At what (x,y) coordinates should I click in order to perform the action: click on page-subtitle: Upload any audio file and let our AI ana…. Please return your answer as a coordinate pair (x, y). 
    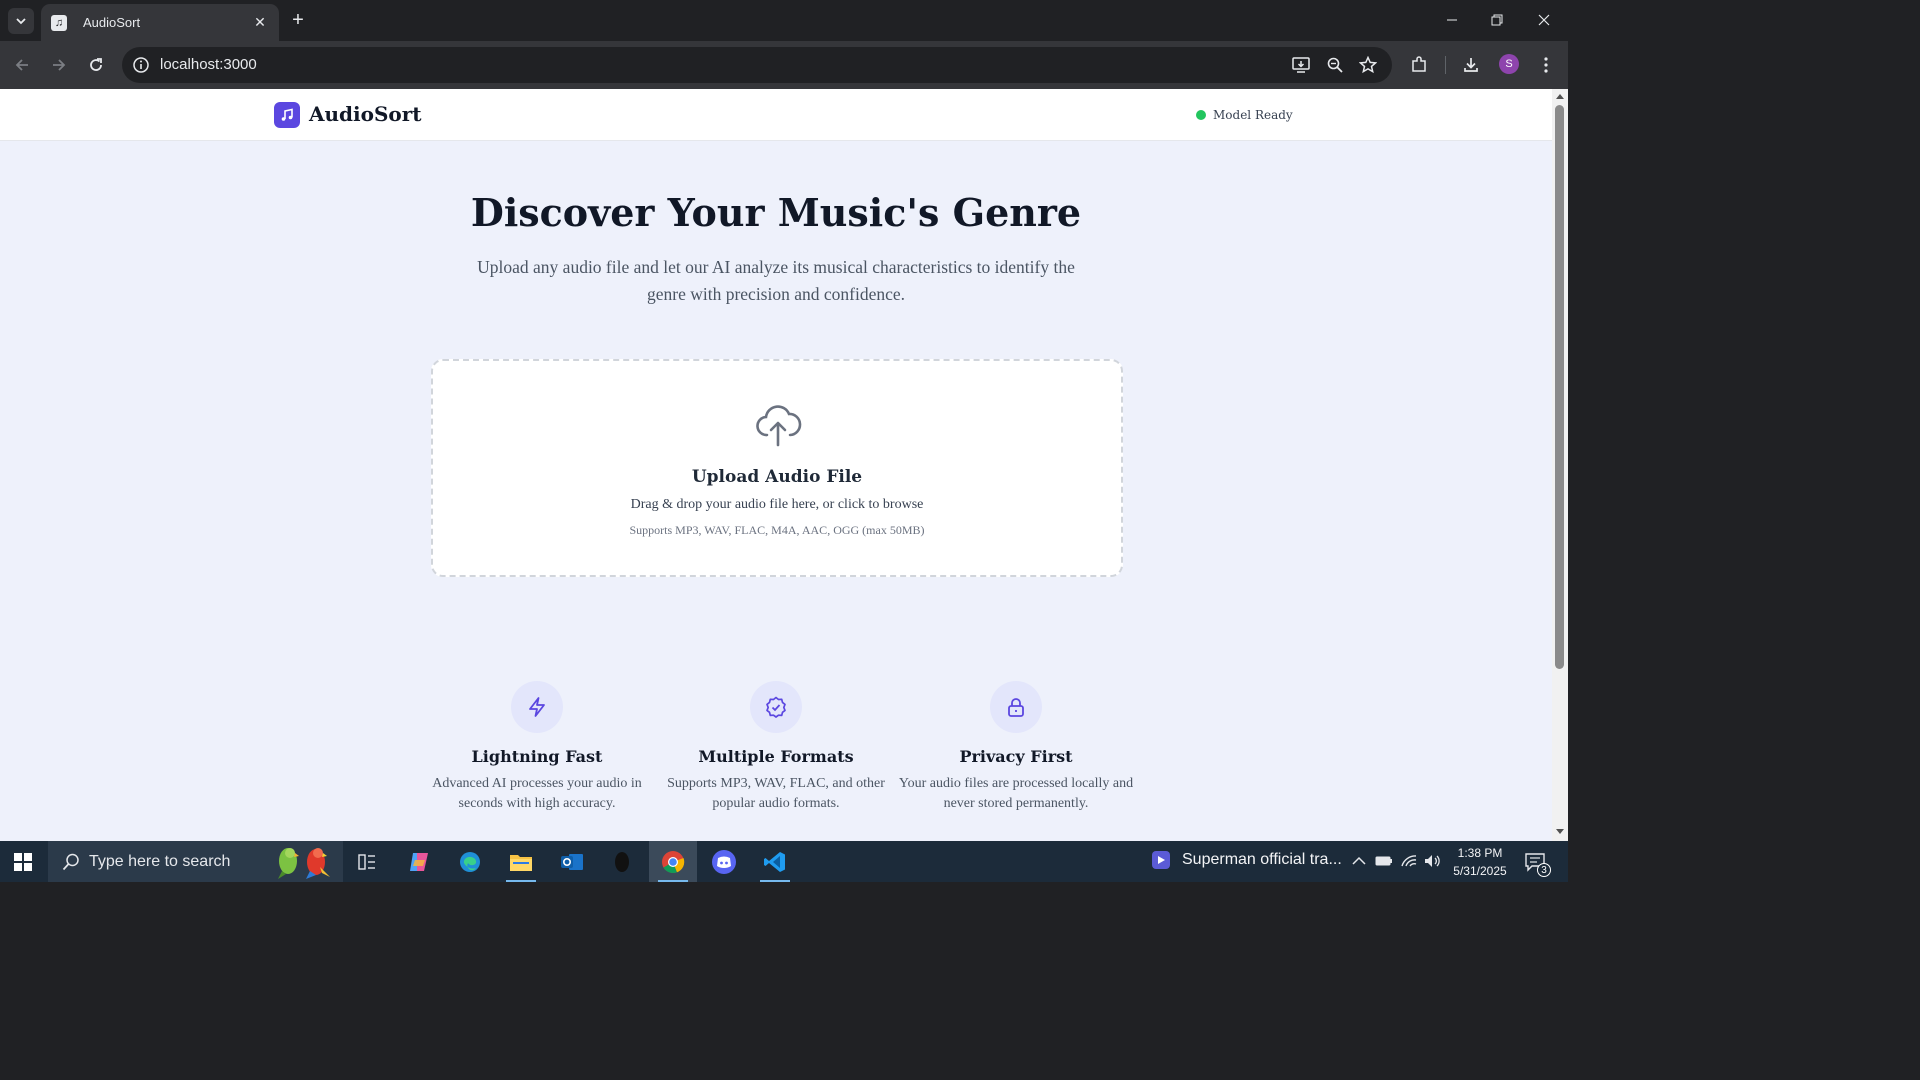
    Looking at the image, I should click on (776, 280).